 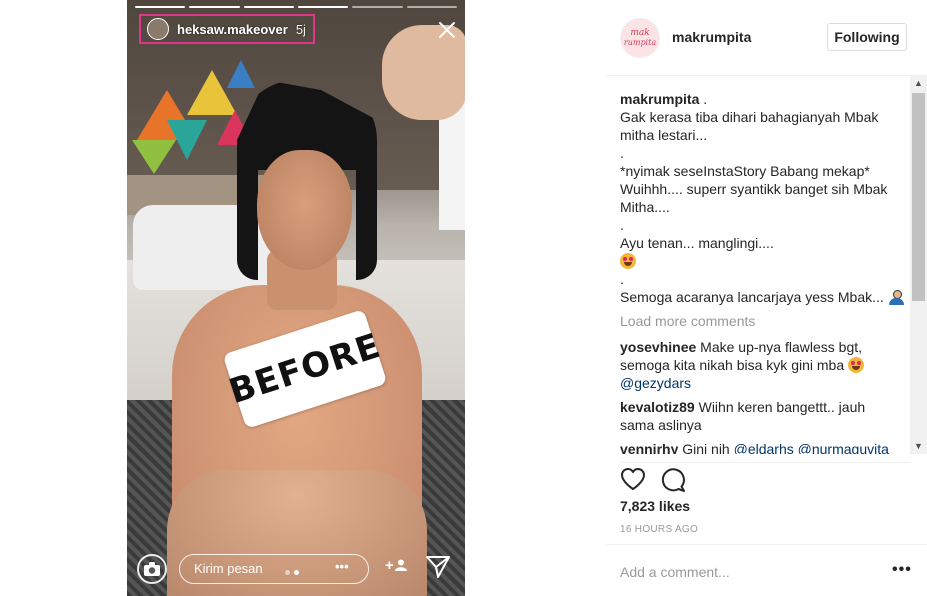 I want to click on carousel-dot-active, so click(x=296, y=572).